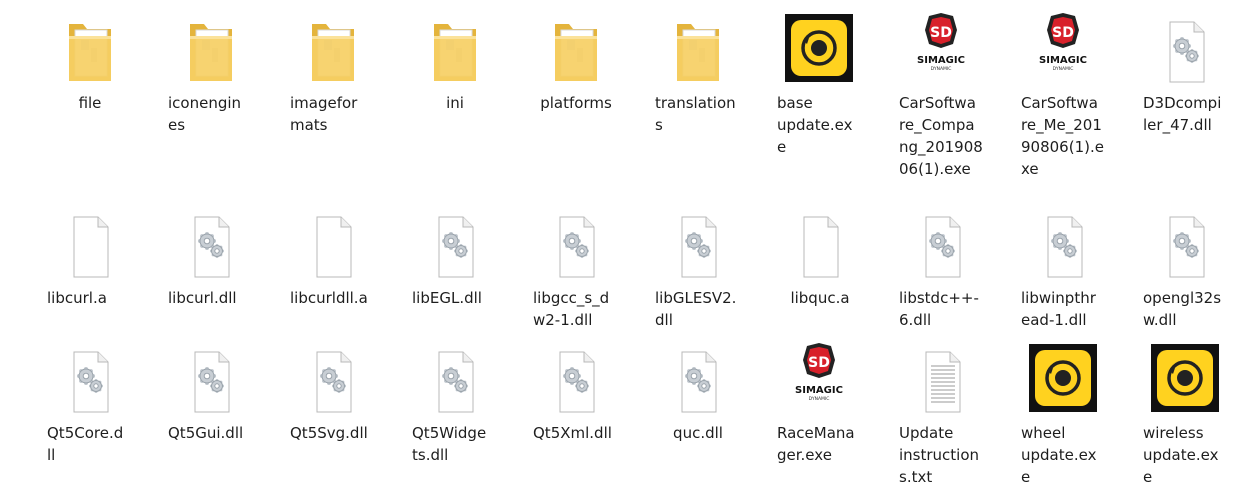 The width and height of the screenshot is (1246, 490). Describe the element at coordinates (449, 444) in the screenshot. I see `file-name-label: Qt5Widge ts.dll` at that location.